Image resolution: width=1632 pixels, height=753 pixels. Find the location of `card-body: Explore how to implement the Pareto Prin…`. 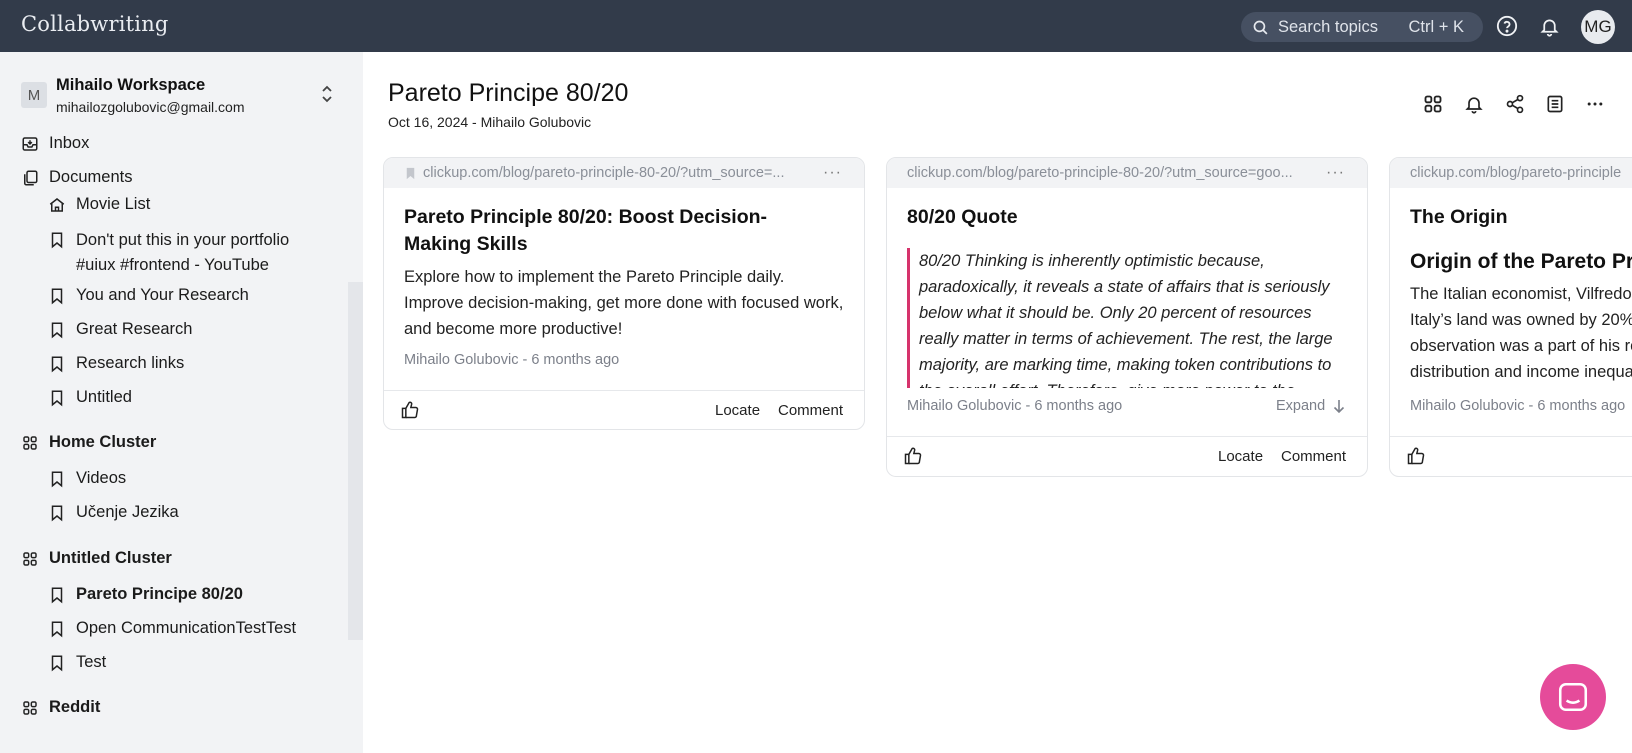

card-body: Explore how to implement the Pareto Prin… is located at coordinates (624, 303).